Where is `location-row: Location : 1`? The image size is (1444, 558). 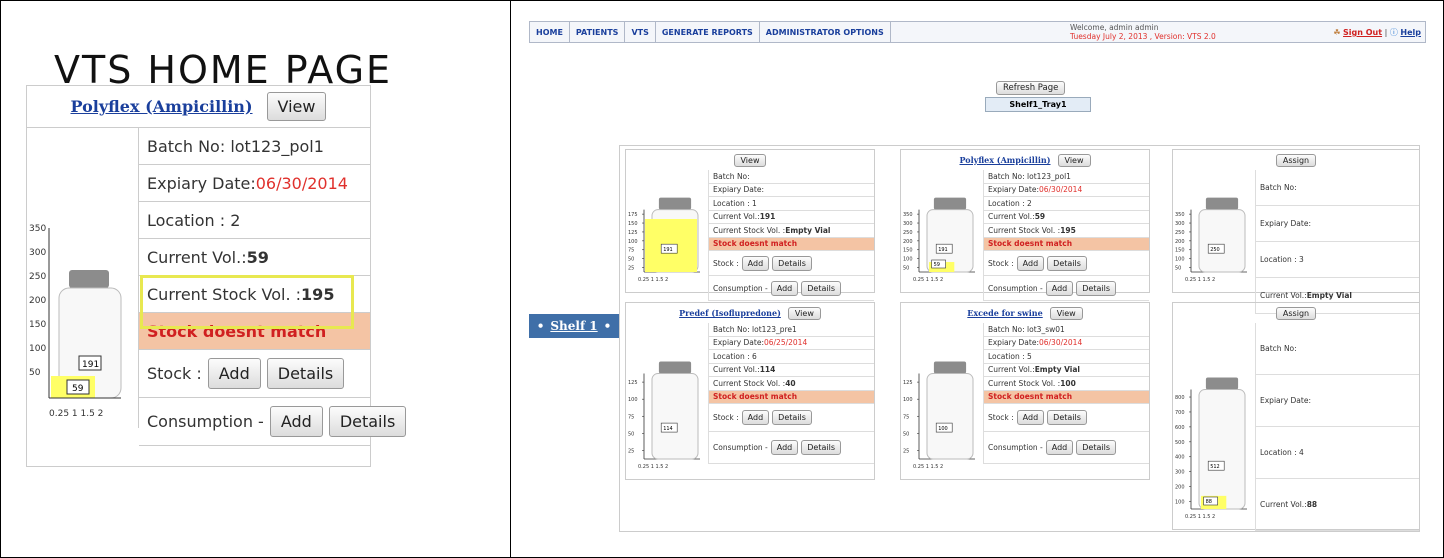
location-row: Location : 1 is located at coordinates (791, 204).